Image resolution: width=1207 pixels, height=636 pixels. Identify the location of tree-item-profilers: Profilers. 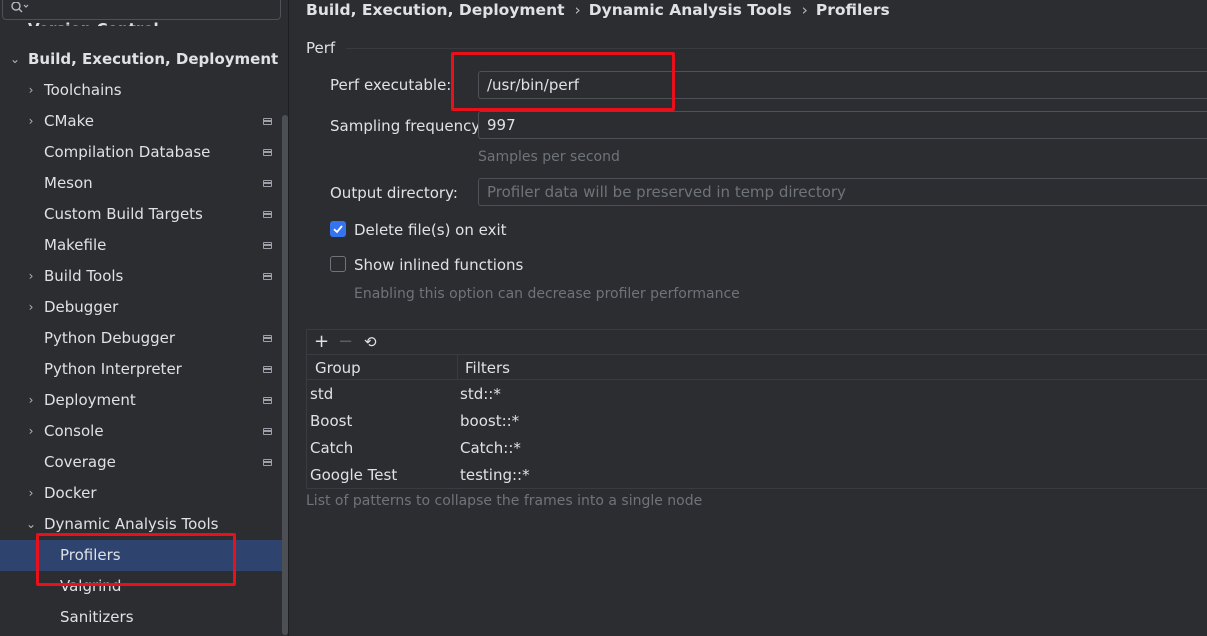
(144, 555).